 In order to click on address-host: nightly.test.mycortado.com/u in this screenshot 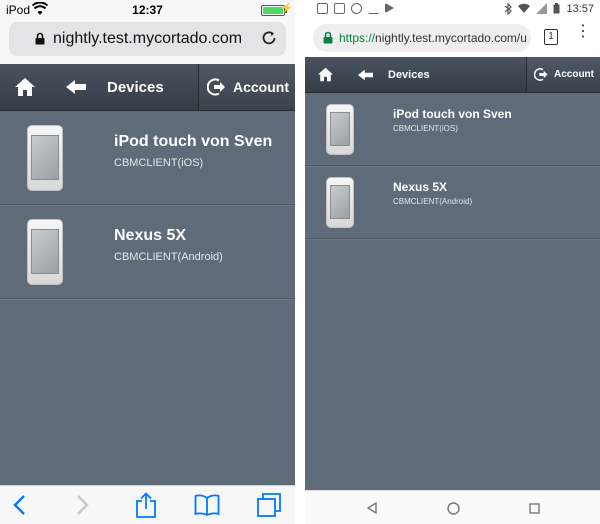, I will do `click(451, 38)`.